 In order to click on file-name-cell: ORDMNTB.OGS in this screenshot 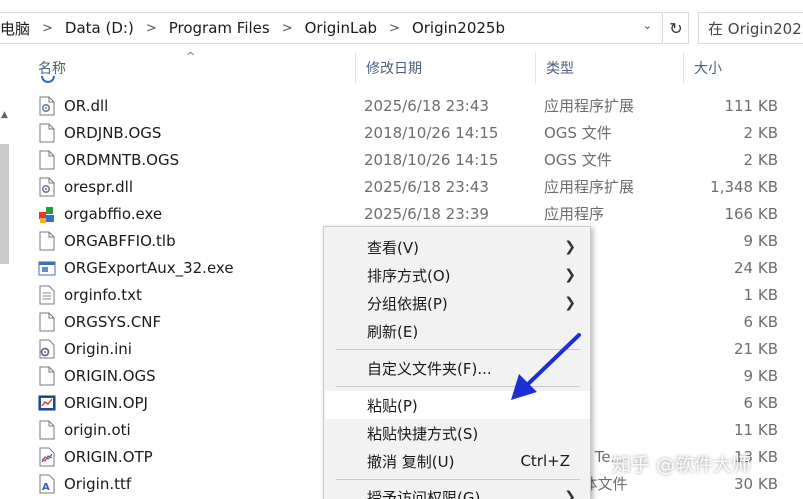, I will do `click(203, 159)`.